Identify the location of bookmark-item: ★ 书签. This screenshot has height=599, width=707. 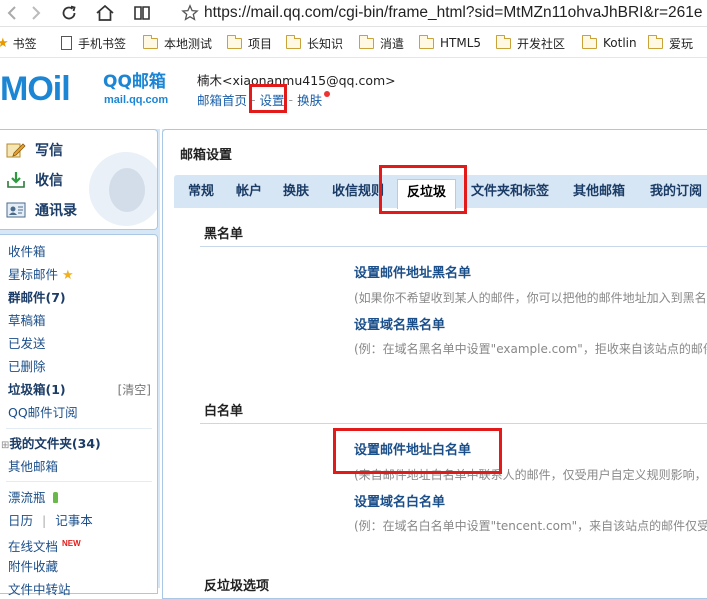
(18, 43).